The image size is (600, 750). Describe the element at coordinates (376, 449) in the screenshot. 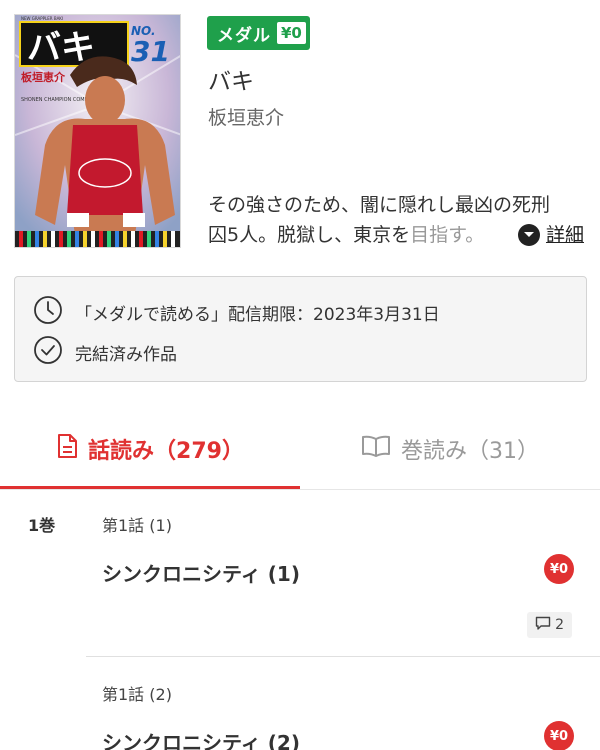

I see `open-book-icon` at that location.